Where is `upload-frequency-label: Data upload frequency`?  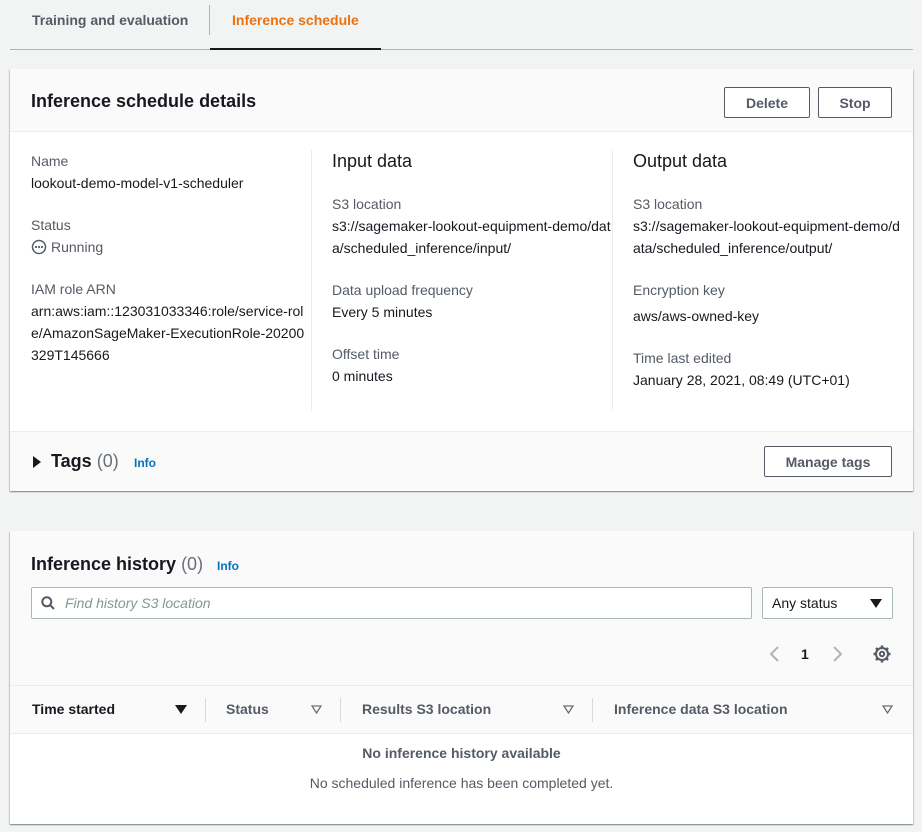
upload-frequency-label: Data upload frequency is located at coordinates (402, 290).